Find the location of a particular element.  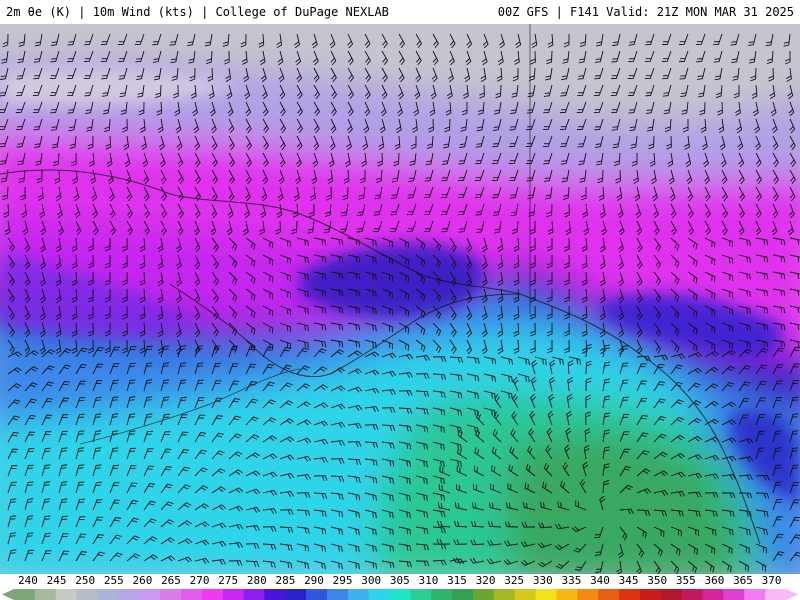

legend-tick-270: 270 is located at coordinates (199, 580).